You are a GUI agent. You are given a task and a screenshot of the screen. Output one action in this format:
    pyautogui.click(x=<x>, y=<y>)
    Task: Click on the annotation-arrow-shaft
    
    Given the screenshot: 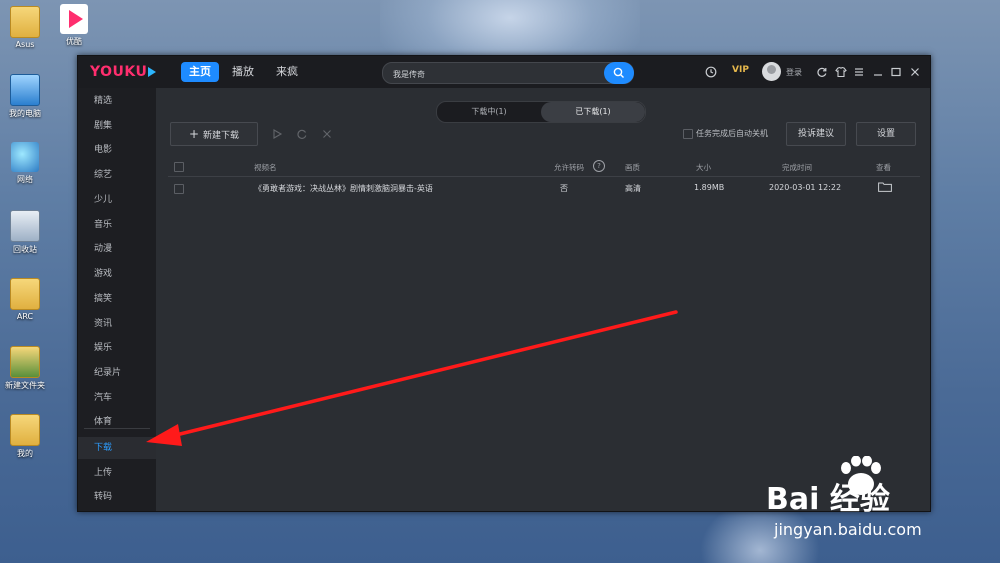 What is the action you would take?
    pyautogui.click(x=424, y=374)
    